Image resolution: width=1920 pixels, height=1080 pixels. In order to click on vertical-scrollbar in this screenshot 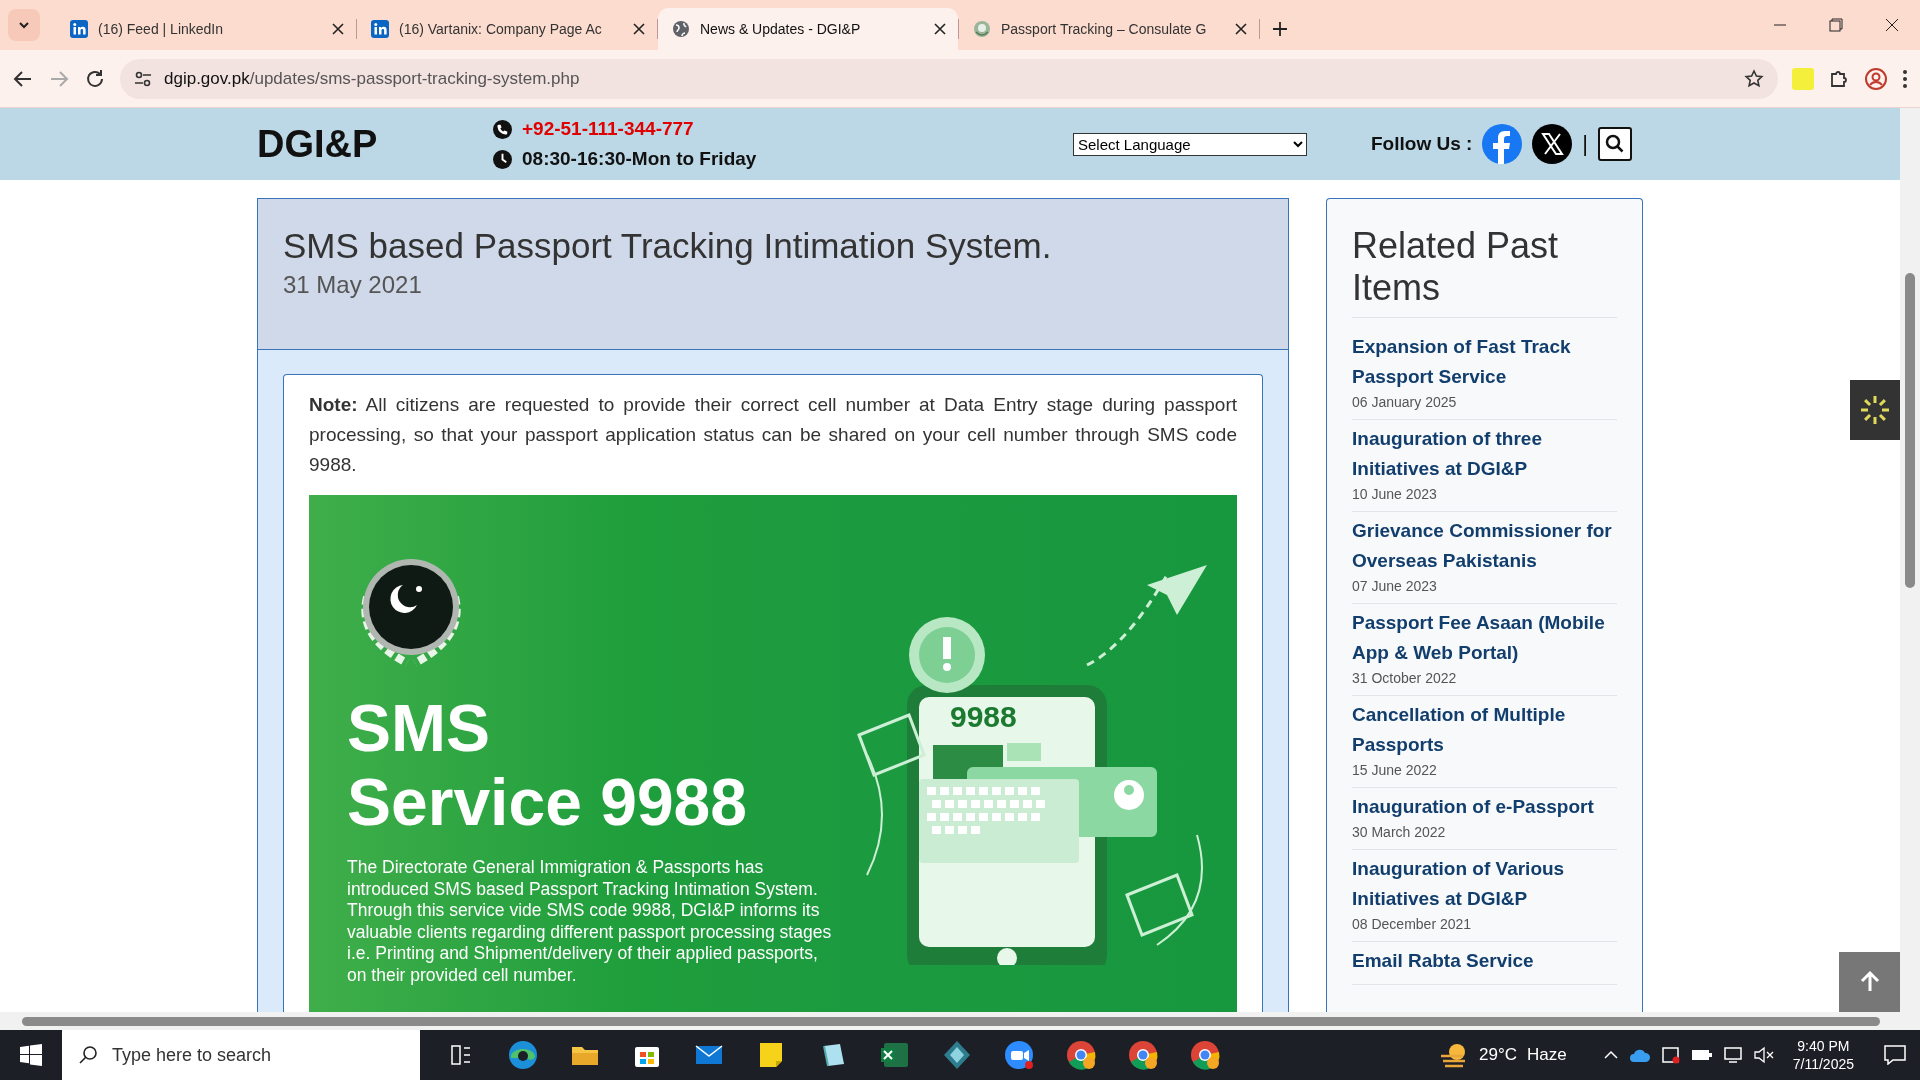, I will do `click(1910, 560)`.